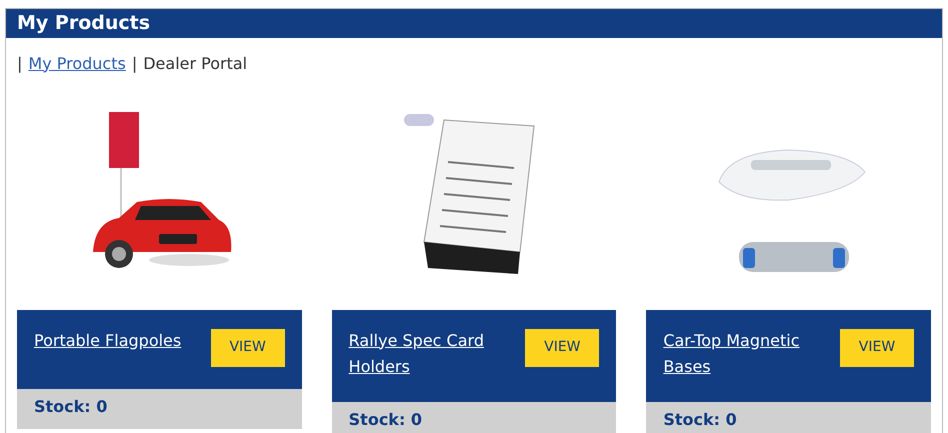 This screenshot has height=433, width=948. Describe the element at coordinates (748, 354) in the screenshot. I see `product-link: Car-Top Magnetic Bases` at that location.